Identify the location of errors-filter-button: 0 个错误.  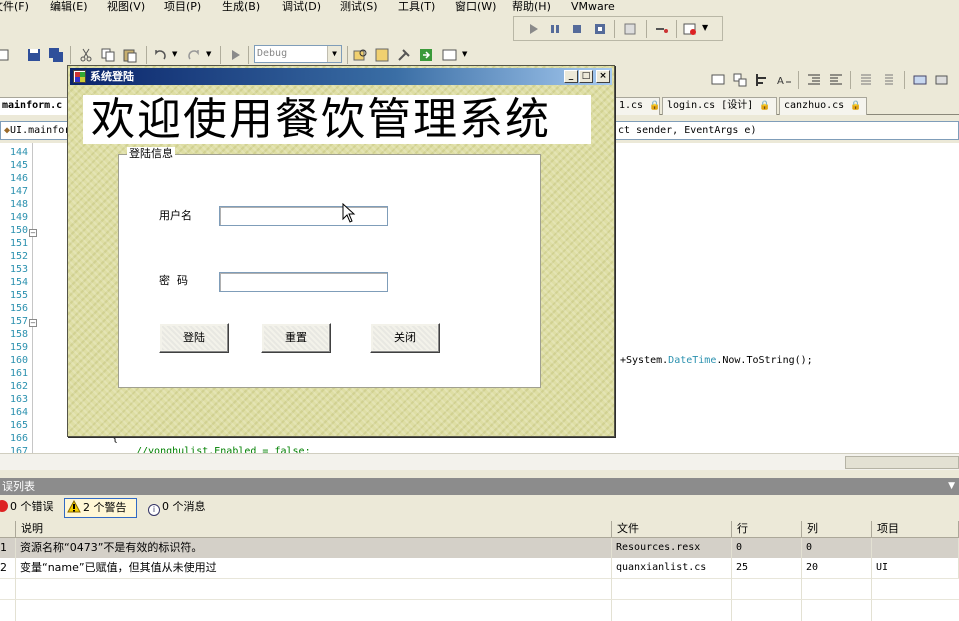
(28, 508).